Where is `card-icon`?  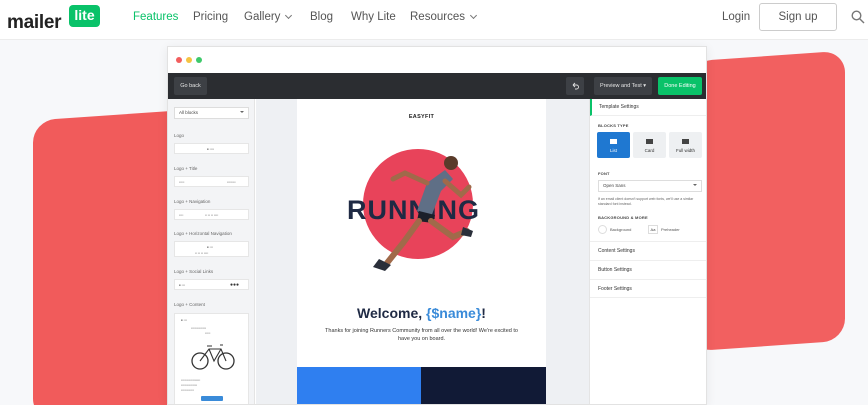
card-icon is located at coordinates (649, 141).